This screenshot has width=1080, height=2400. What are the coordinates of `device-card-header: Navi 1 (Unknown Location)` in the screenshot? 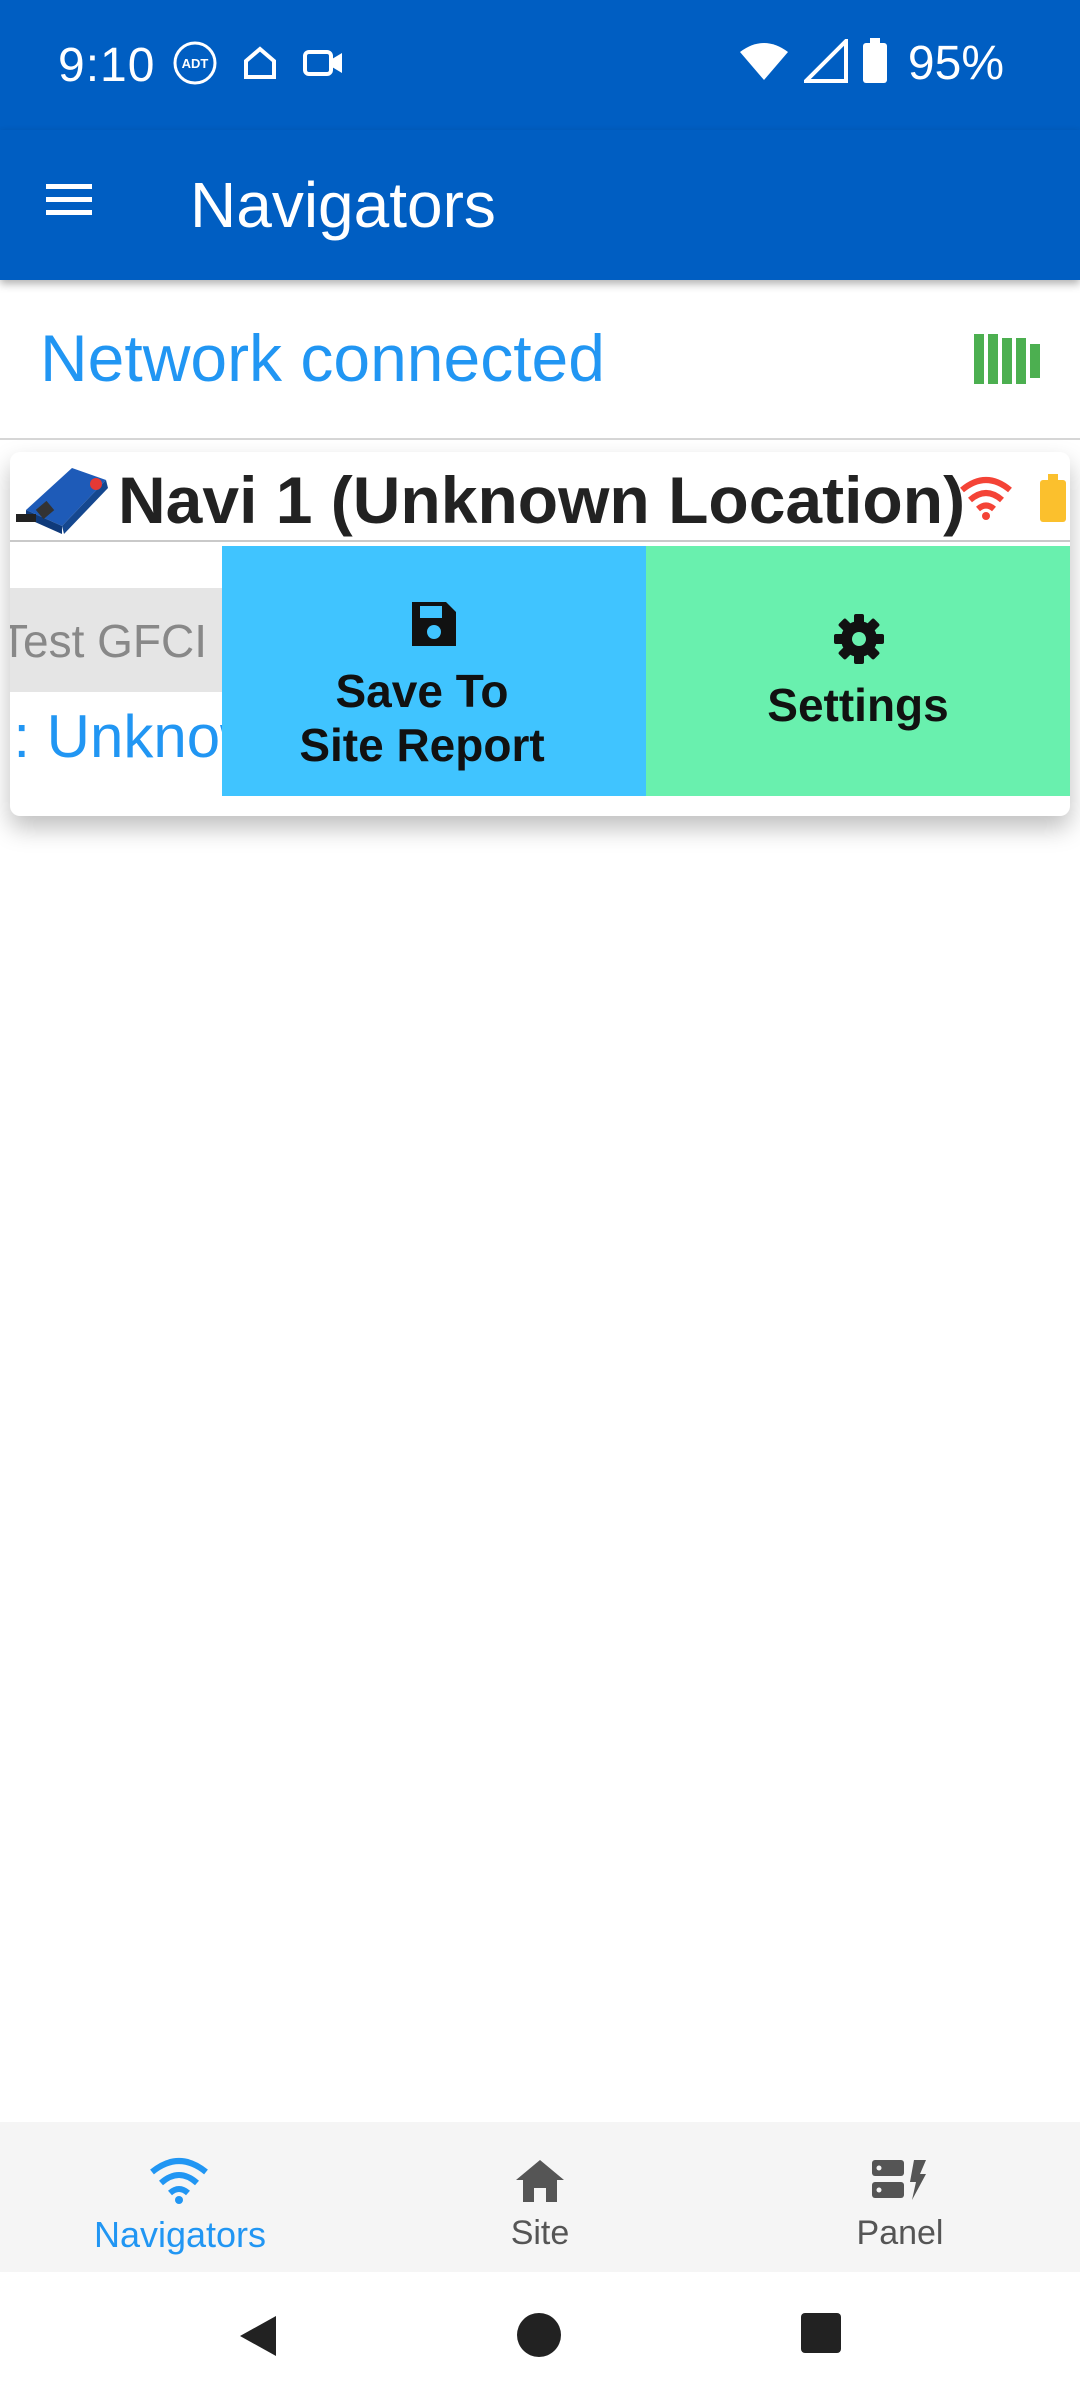 It's located at (540, 497).